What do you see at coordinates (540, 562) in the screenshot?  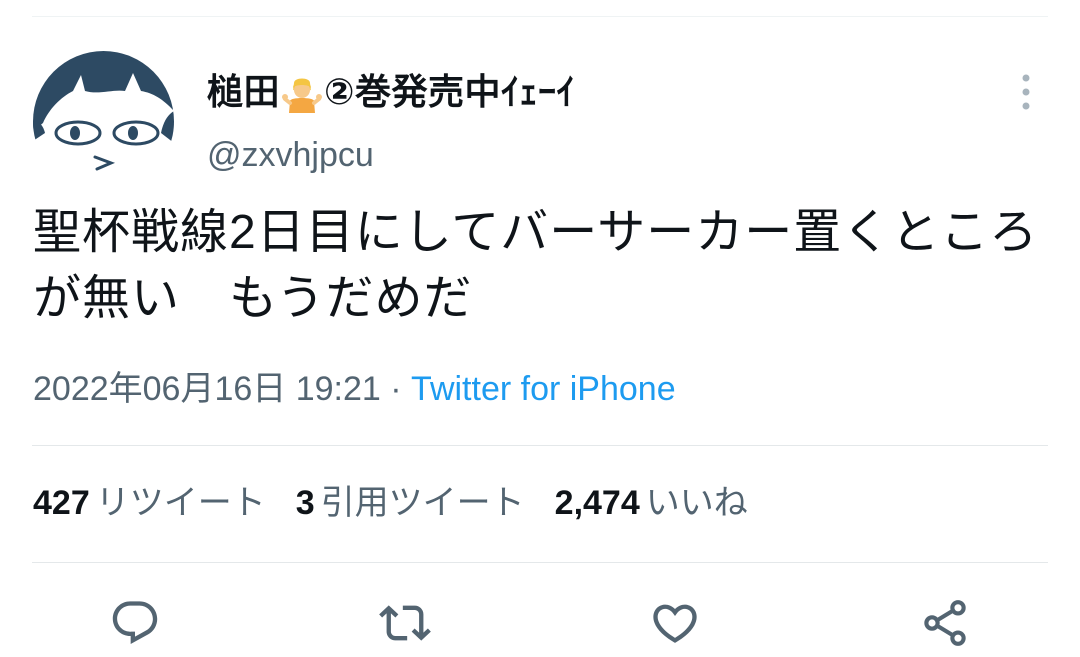 I see `stats-divider-bottom` at bounding box center [540, 562].